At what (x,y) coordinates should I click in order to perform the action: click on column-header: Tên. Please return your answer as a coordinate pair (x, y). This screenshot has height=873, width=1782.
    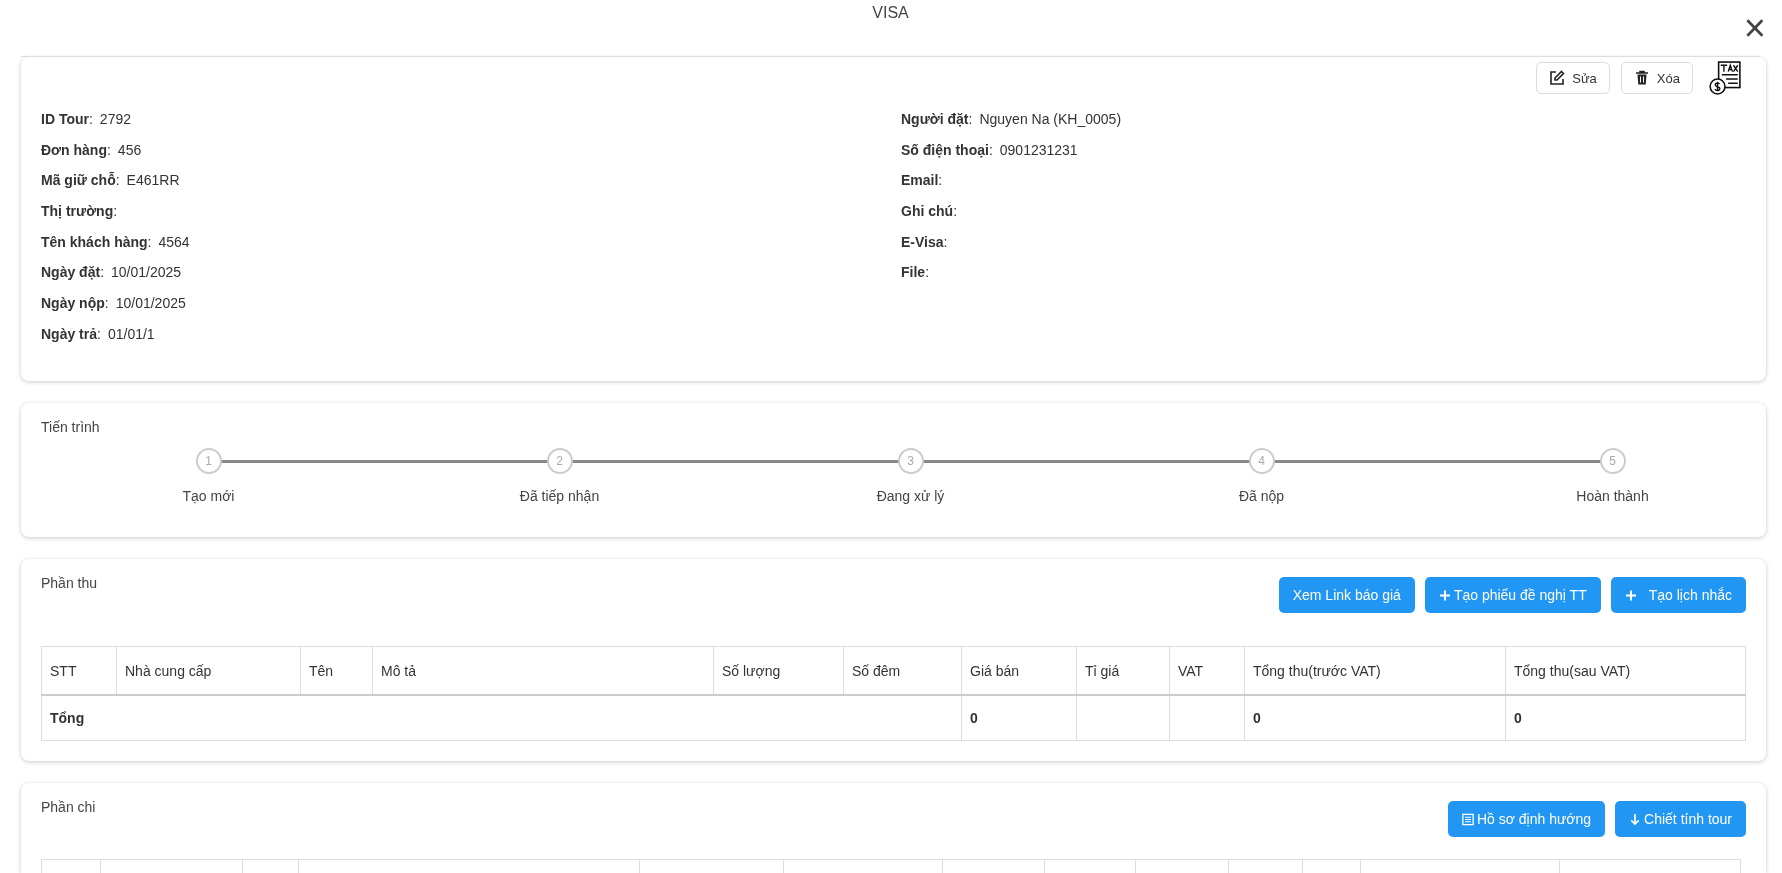
    Looking at the image, I should click on (336, 670).